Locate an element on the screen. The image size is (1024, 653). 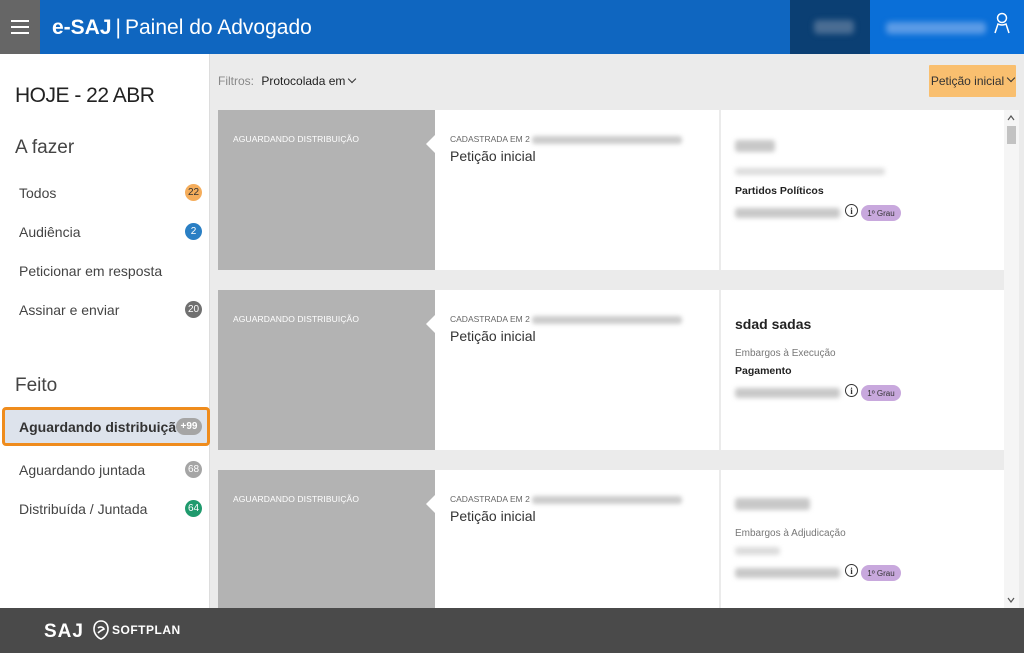
case-title: sdad sadas is located at coordinates (773, 324).